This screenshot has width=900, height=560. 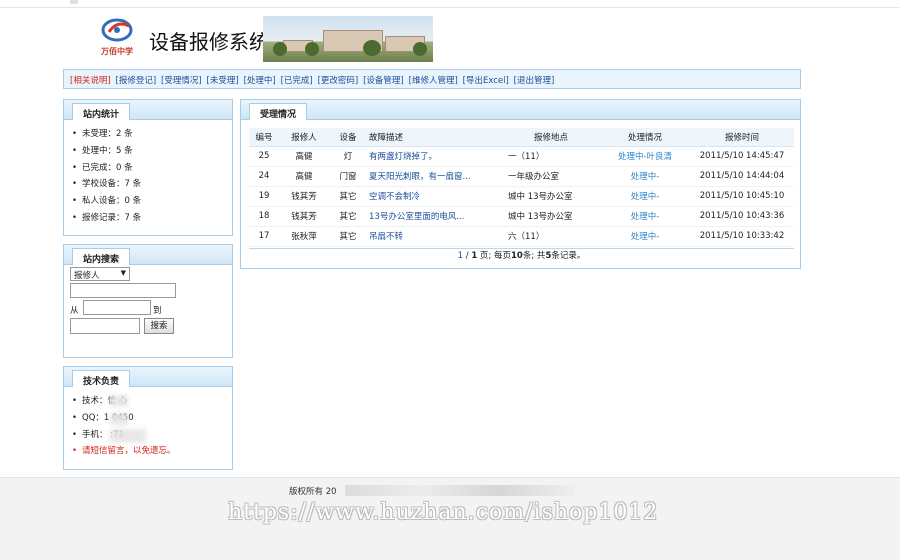 I want to click on table-header-row: 编号 报修人 设备 故障描述 报修地点 处理情况 报修时间, so click(x=521, y=137).